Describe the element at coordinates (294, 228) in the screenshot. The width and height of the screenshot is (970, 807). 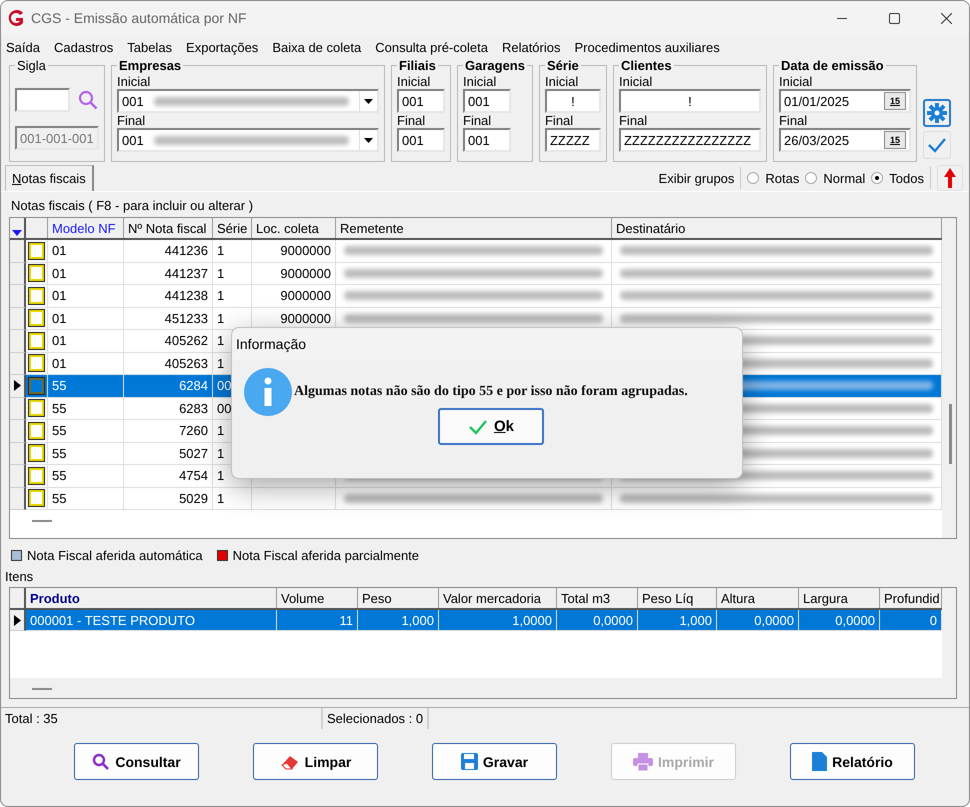
I see `column-header: Loc. coleta` at that location.